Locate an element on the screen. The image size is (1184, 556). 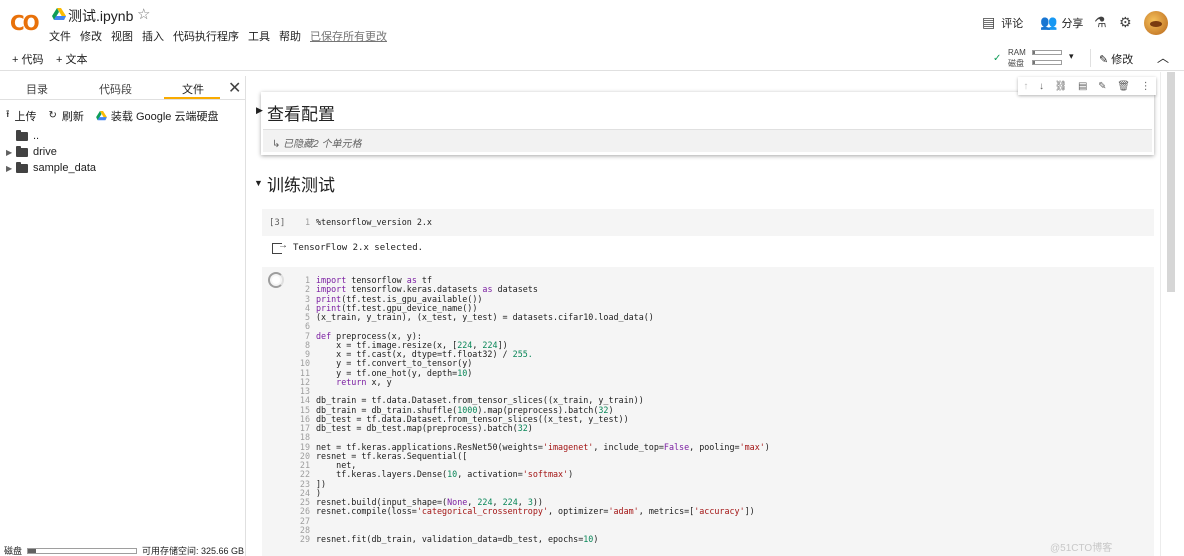
menu-help: 帮助 is located at coordinates (290, 36).